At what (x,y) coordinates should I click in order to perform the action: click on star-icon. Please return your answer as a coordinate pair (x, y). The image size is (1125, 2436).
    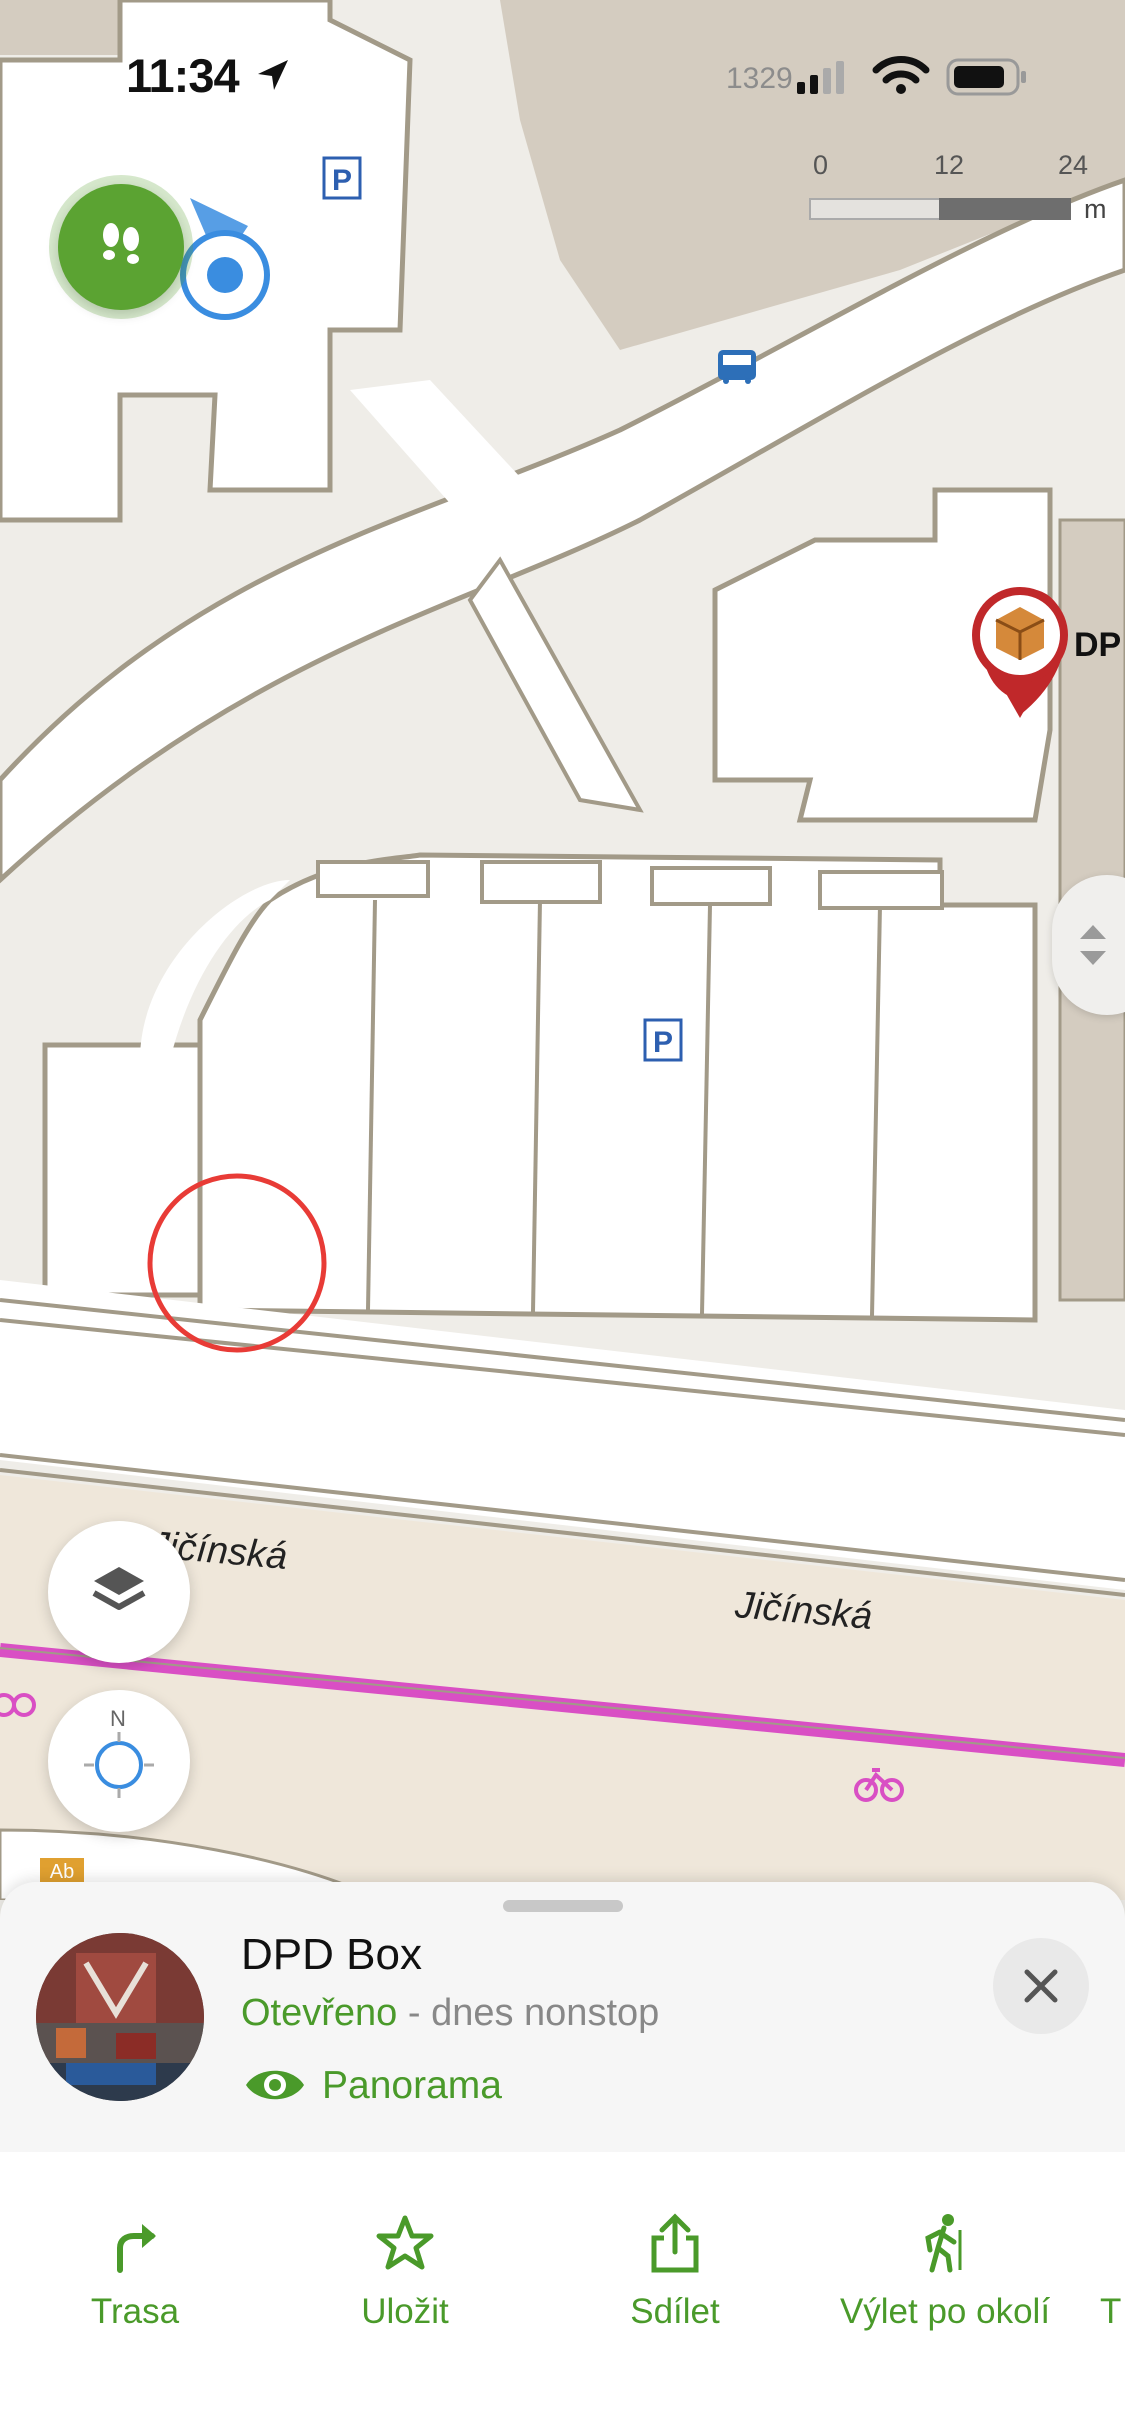
    Looking at the image, I should click on (405, 2242).